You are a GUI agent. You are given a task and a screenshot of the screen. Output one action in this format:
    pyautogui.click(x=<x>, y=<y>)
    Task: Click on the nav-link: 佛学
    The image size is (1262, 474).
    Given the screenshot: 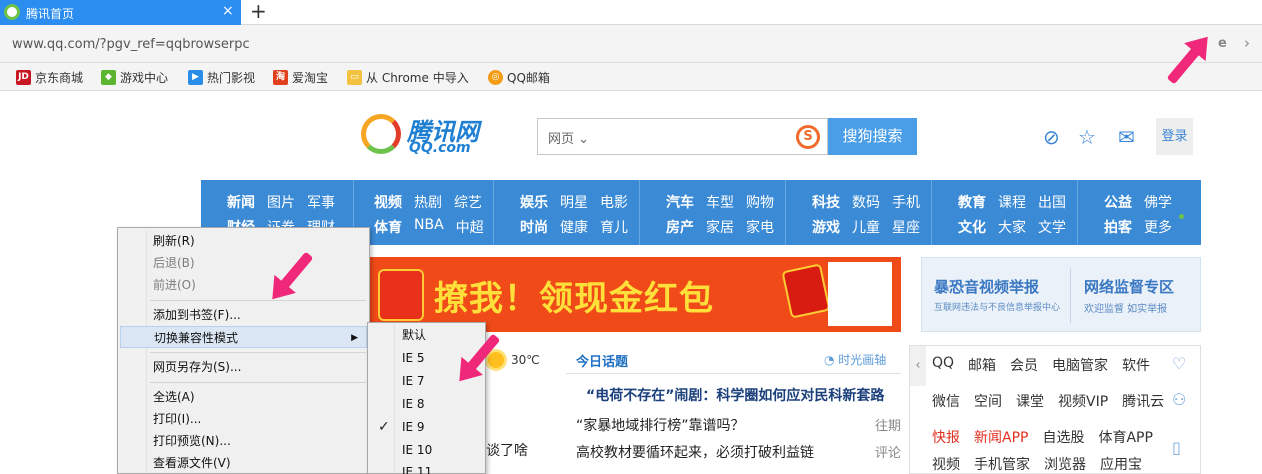 What is the action you would take?
    pyautogui.click(x=1158, y=202)
    